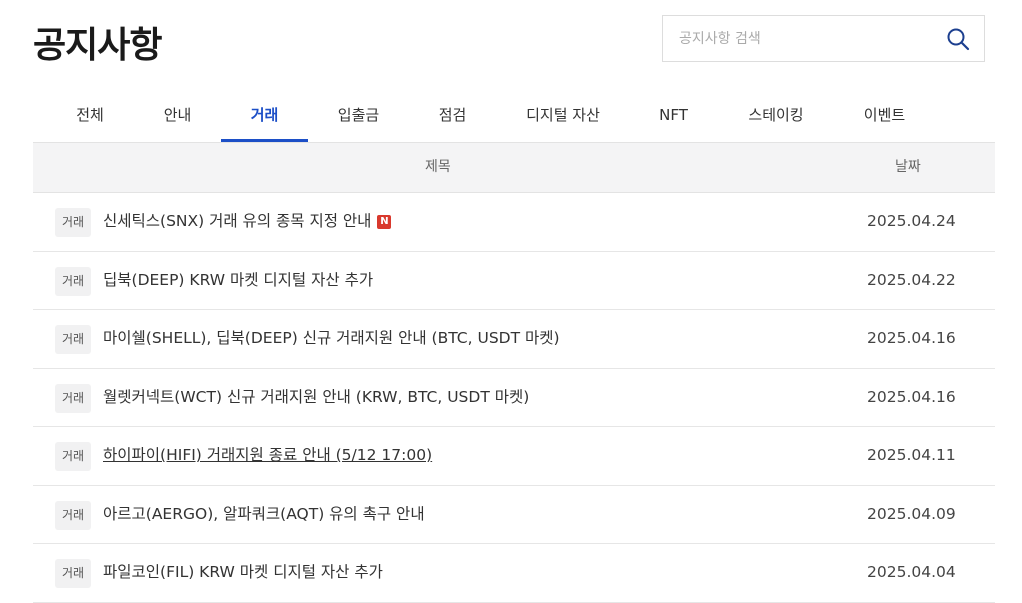  I want to click on header-title: 제목, so click(438, 167).